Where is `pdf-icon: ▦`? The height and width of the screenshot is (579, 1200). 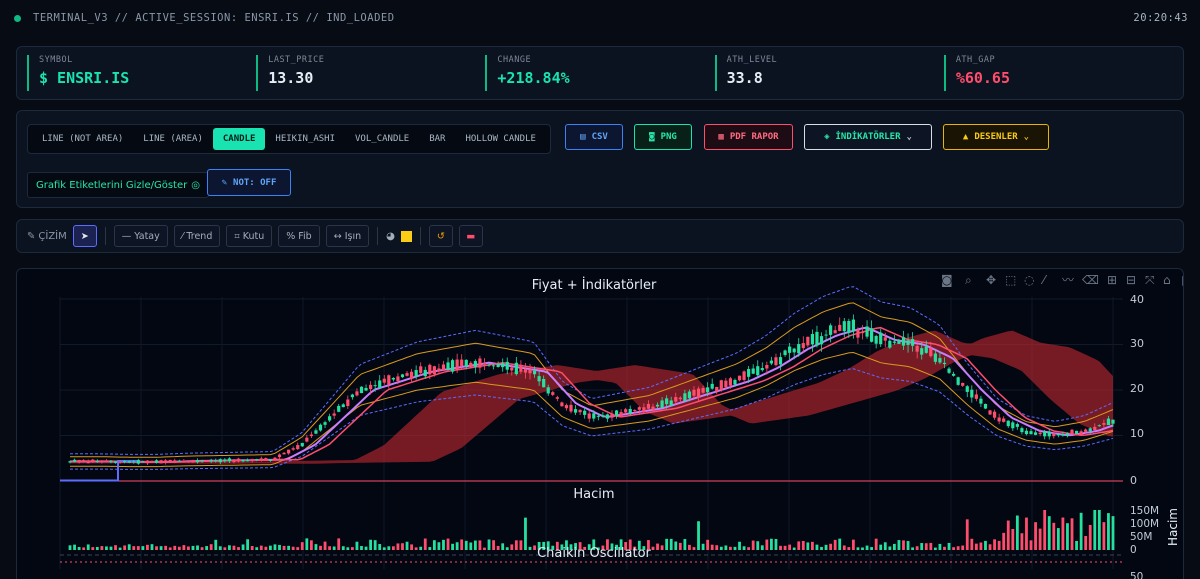
pdf-icon: ▦ is located at coordinates (721, 137).